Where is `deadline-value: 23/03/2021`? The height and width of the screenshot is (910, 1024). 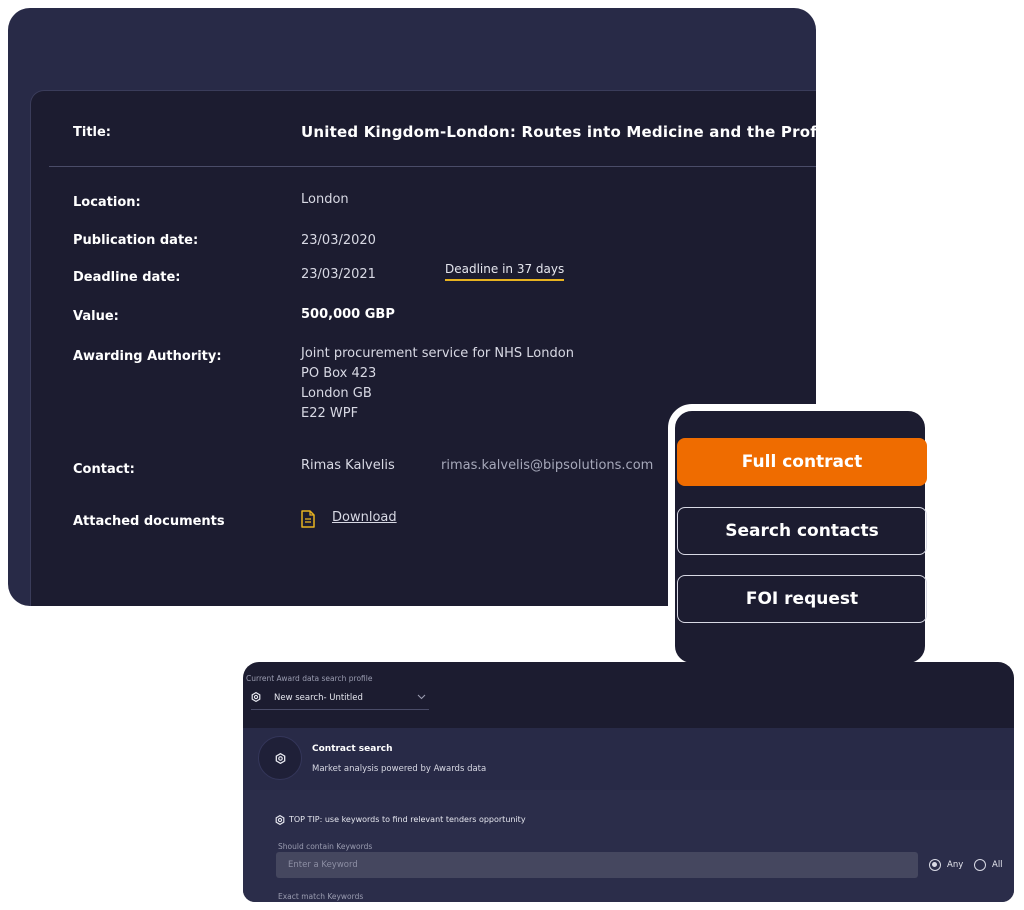
deadline-value: 23/03/2021 is located at coordinates (338, 274).